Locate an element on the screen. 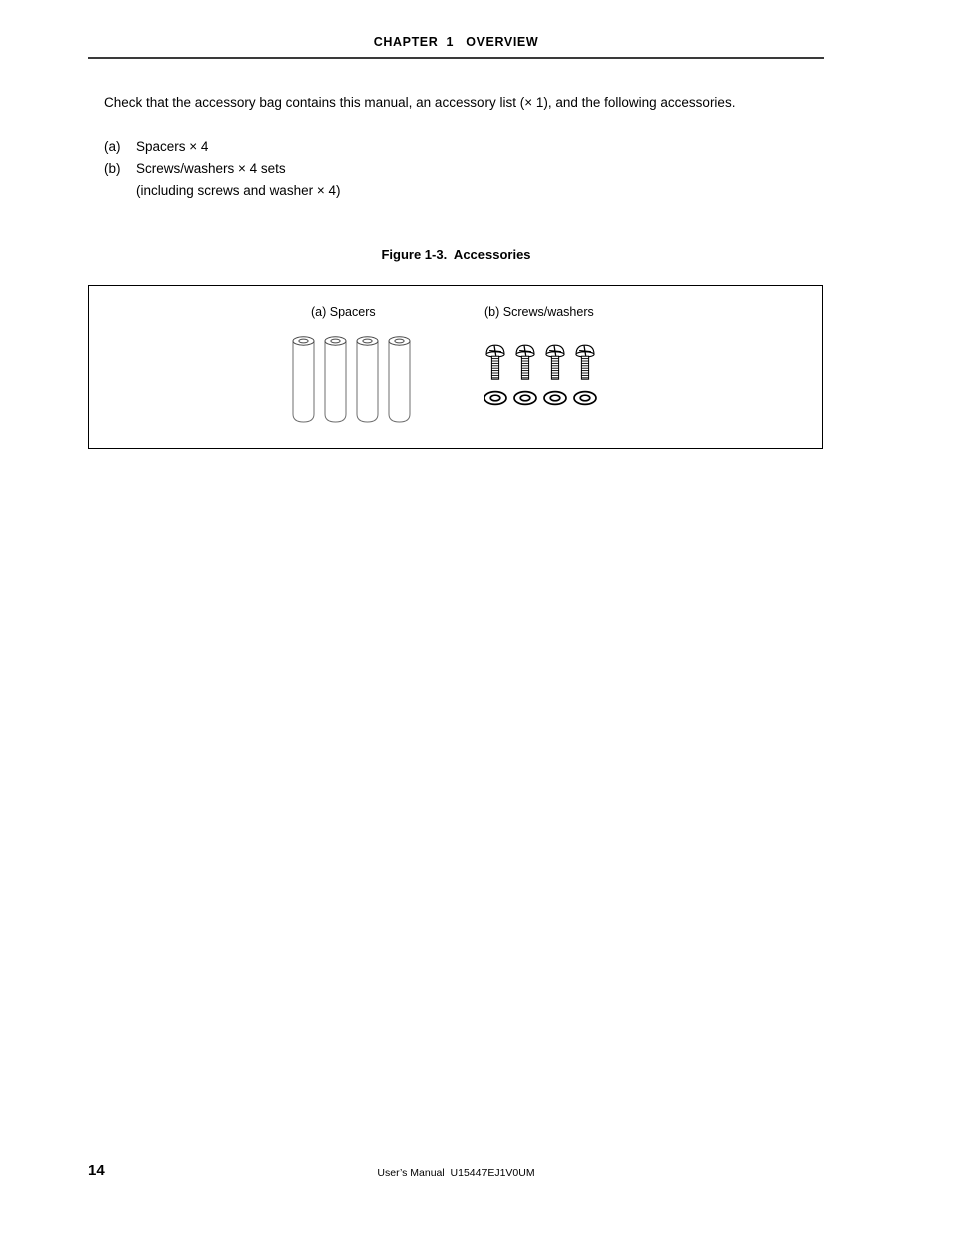 The width and height of the screenshot is (954, 1235). footer-manual-id: User’s Manual U15447EJ1V0UM is located at coordinates (456, 1173).